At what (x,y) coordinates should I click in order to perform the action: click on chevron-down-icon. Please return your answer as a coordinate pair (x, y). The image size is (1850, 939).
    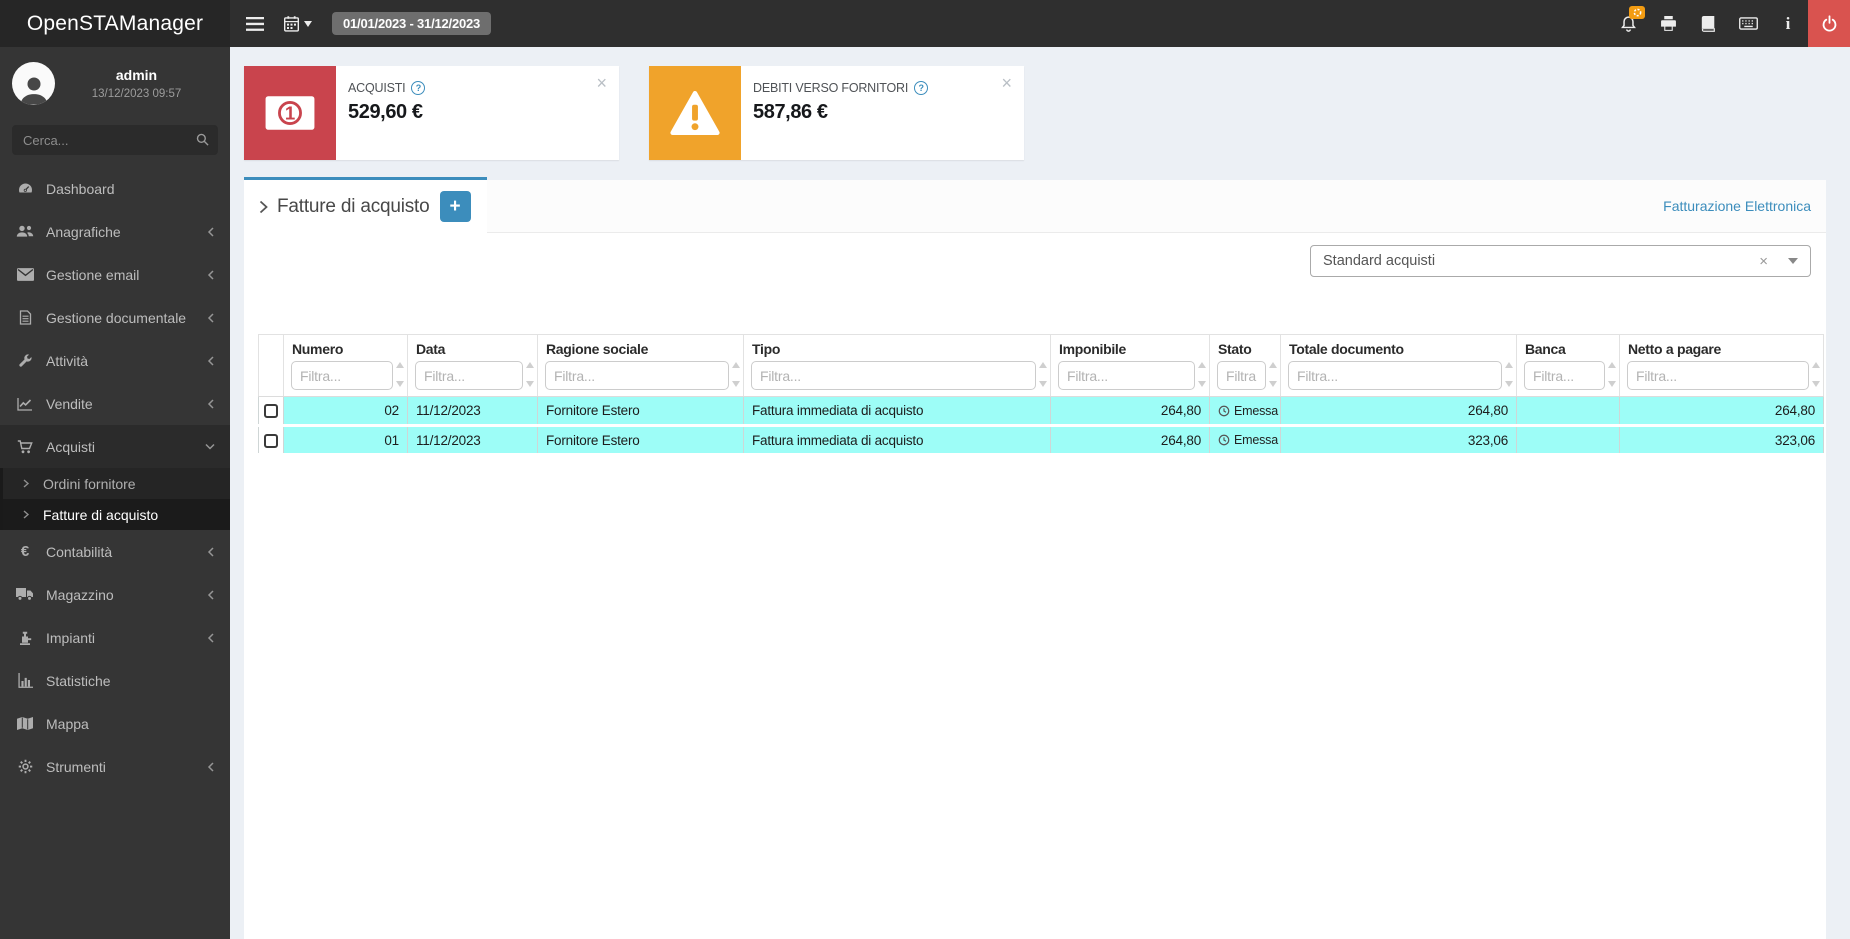
    Looking at the image, I should click on (210, 446).